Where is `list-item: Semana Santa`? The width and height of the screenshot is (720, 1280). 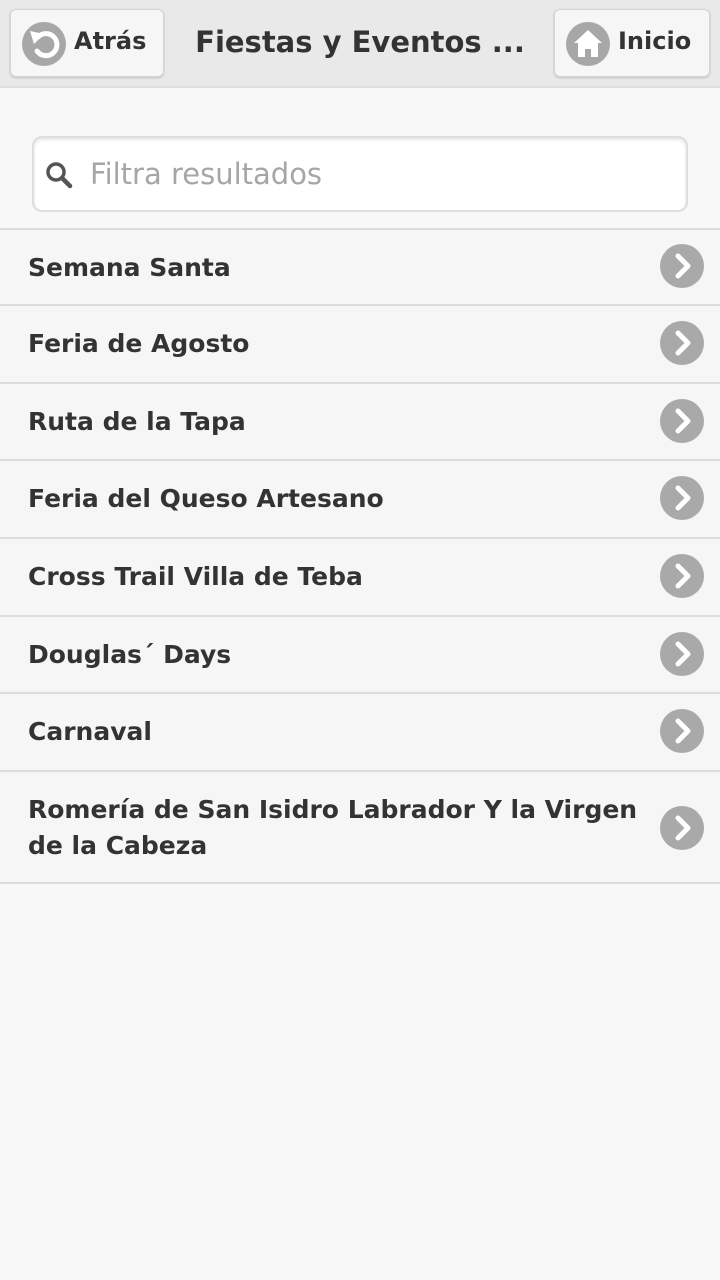
list-item: Semana Santa is located at coordinates (360, 268).